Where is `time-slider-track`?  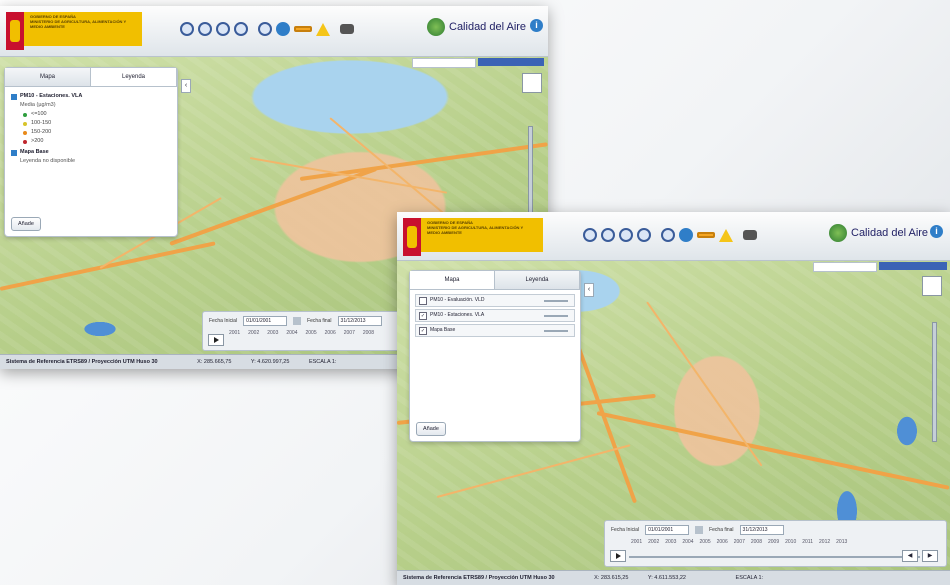
time-slider-track is located at coordinates (774, 557).